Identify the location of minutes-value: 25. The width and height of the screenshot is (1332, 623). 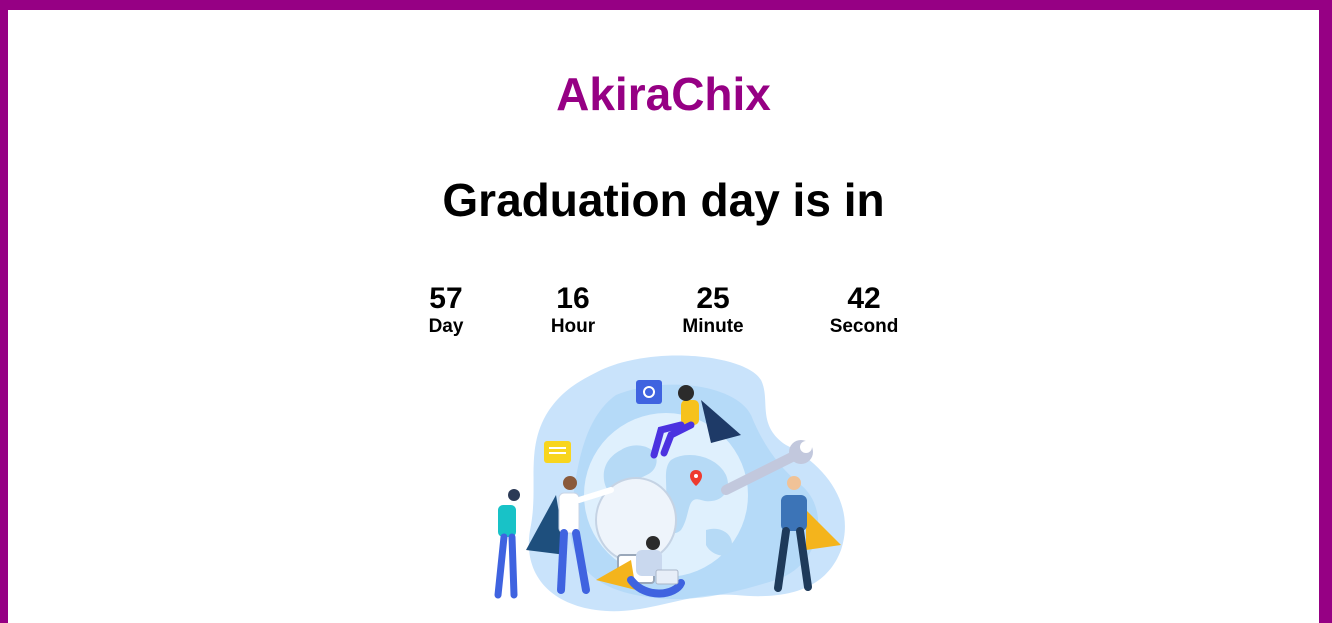
(713, 298).